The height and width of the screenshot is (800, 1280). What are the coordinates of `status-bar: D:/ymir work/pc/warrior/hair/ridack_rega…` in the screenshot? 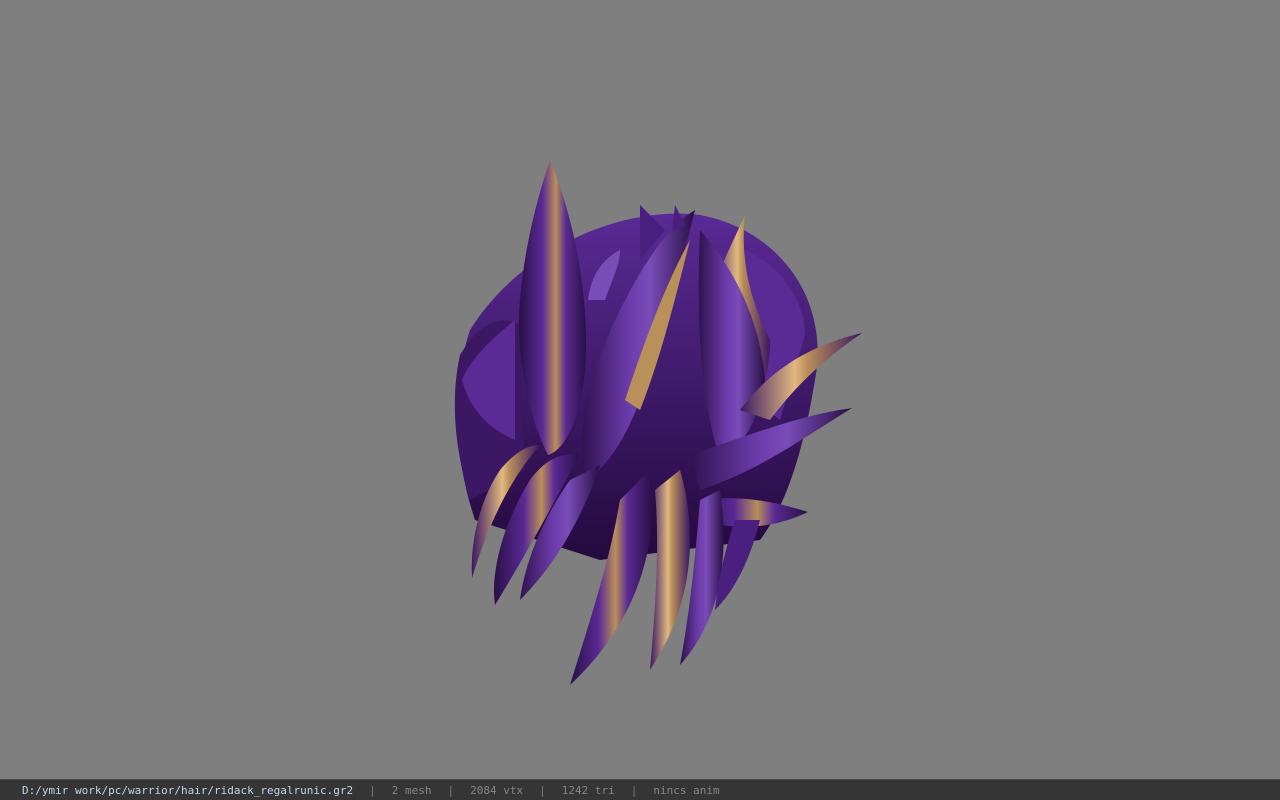 It's located at (640, 789).